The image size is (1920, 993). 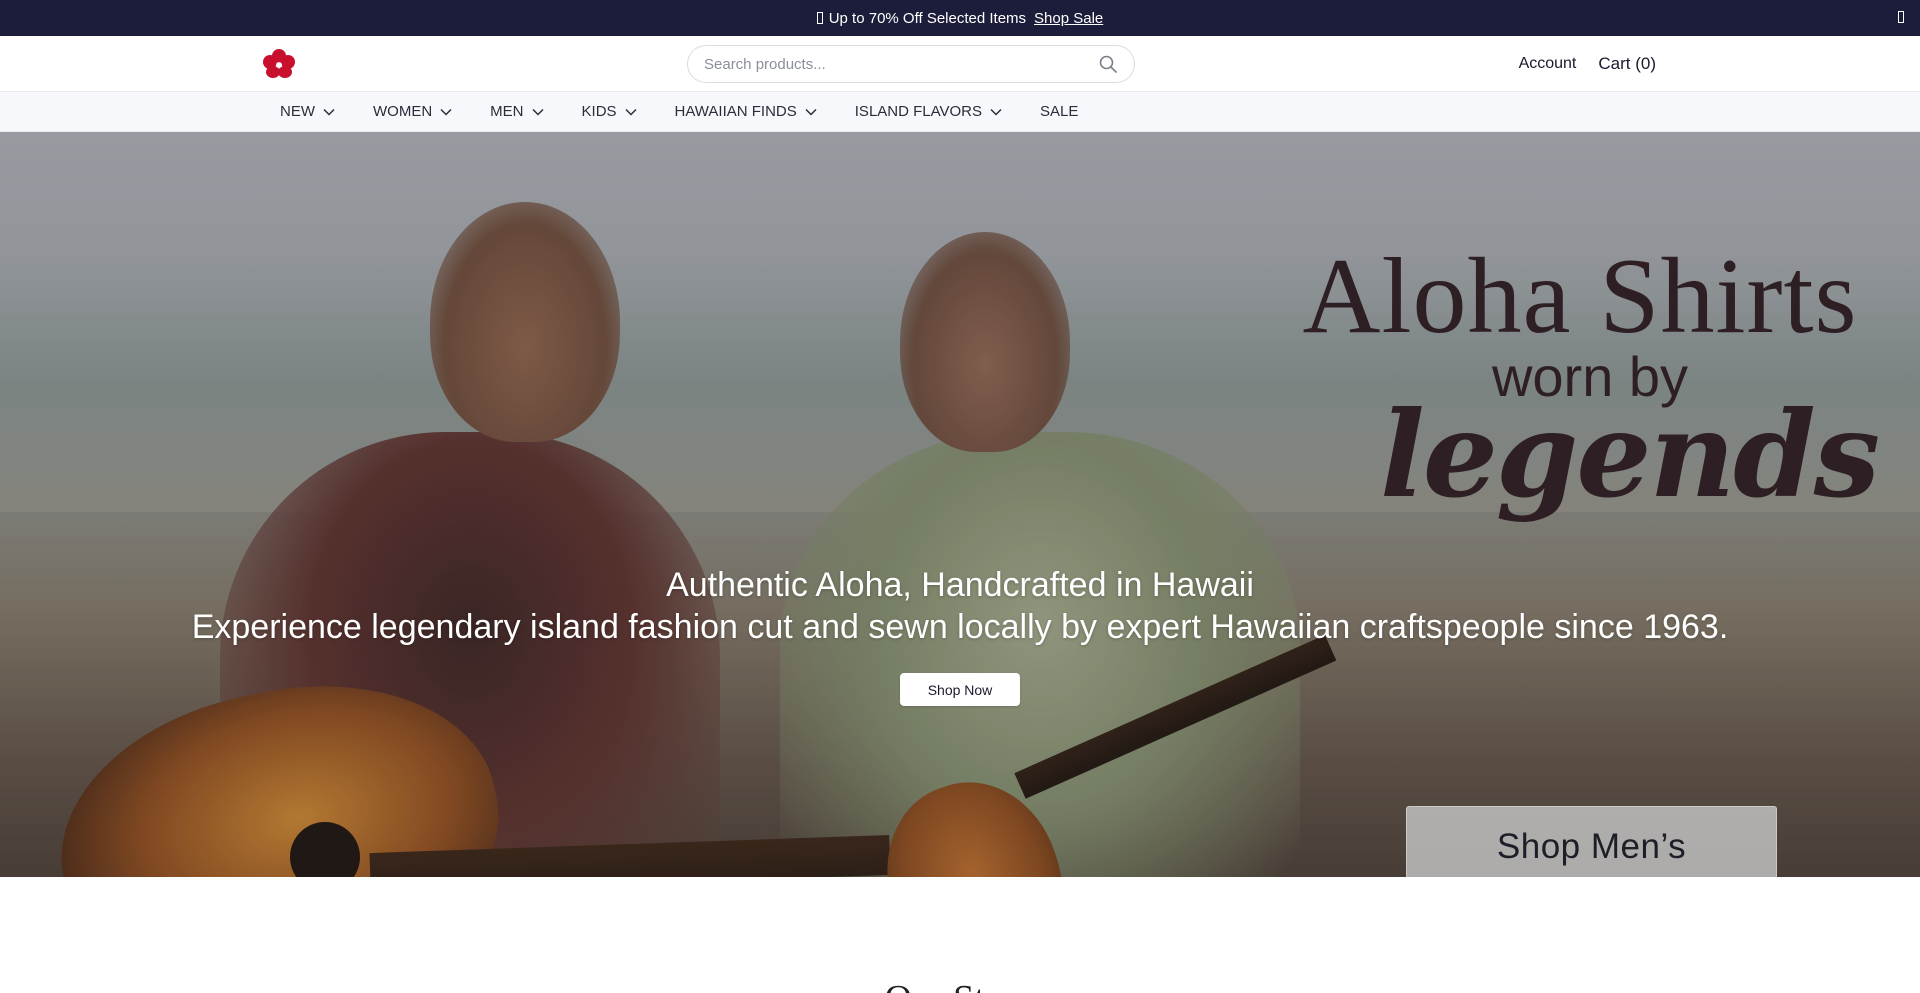 What do you see at coordinates (1580, 296) in the screenshot?
I see `hero-logo-line1: Aloha Shirts` at bounding box center [1580, 296].